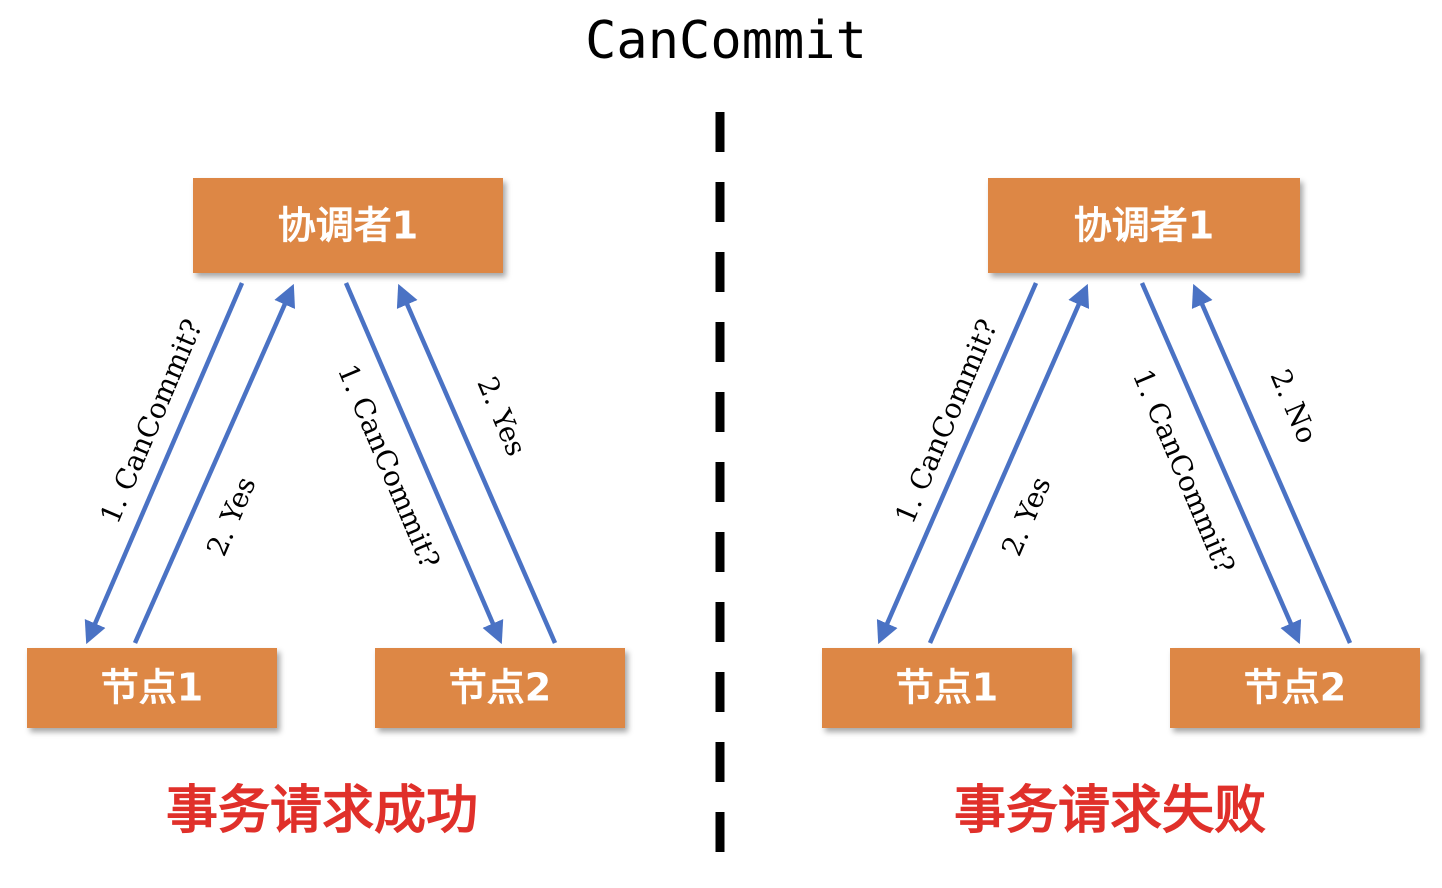 This screenshot has width=1442, height=888. What do you see at coordinates (726, 41) in the screenshot?
I see `diagram-title: CanCommit` at bounding box center [726, 41].